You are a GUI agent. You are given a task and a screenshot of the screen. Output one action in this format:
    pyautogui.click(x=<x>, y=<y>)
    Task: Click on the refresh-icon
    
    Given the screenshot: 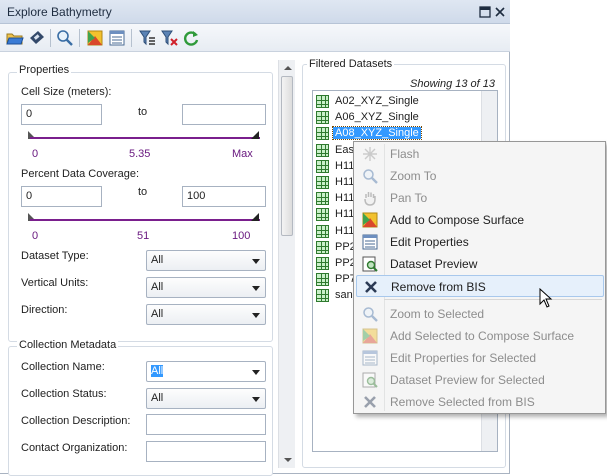 What is the action you would take?
    pyautogui.click(x=191, y=38)
    